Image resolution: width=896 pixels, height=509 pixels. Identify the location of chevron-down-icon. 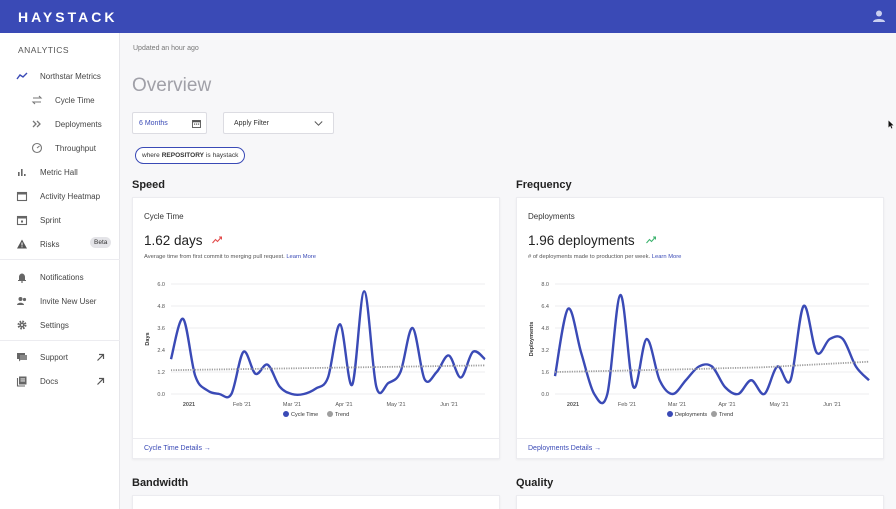
(318, 123).